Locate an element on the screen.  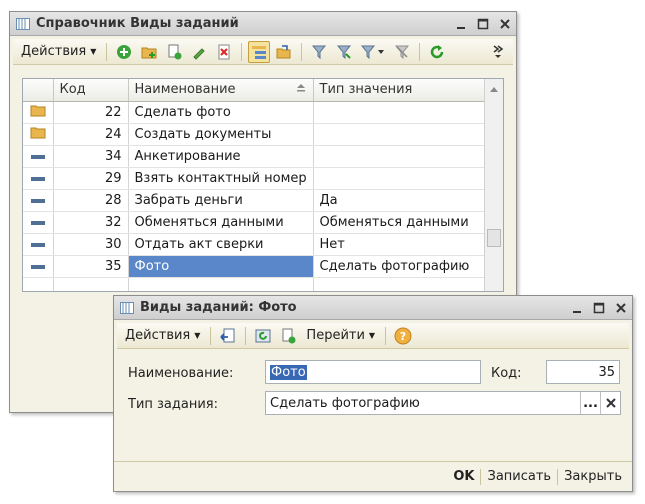
dialog-actions-menu: Действия ▼ is located at coordinates (162, 336).